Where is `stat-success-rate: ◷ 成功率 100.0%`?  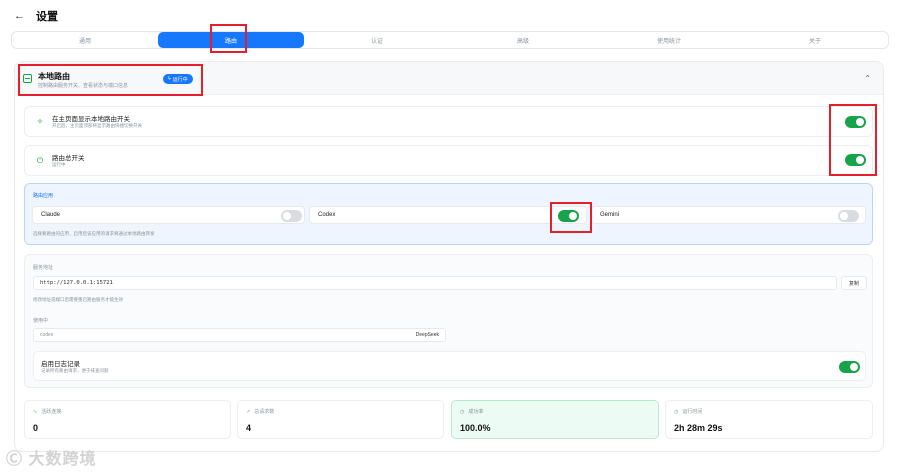 stat-success-rate: ◷ 成功率 100.0% is located at coordinates (555, 419).